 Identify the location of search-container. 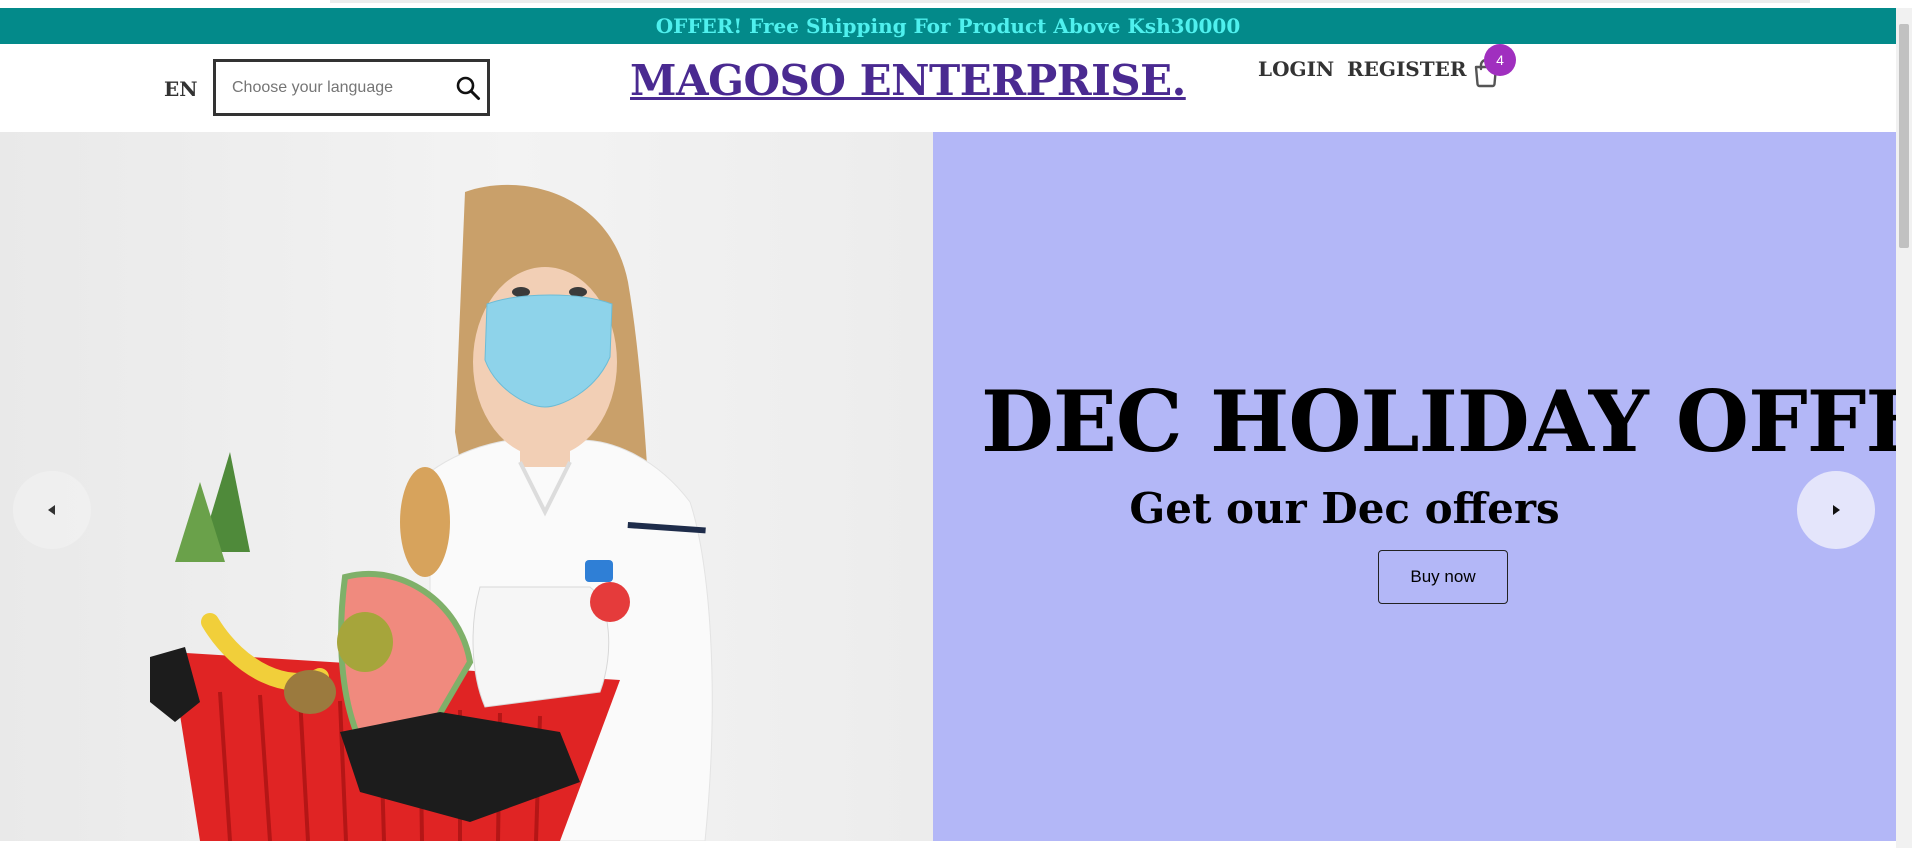
(351, 87).